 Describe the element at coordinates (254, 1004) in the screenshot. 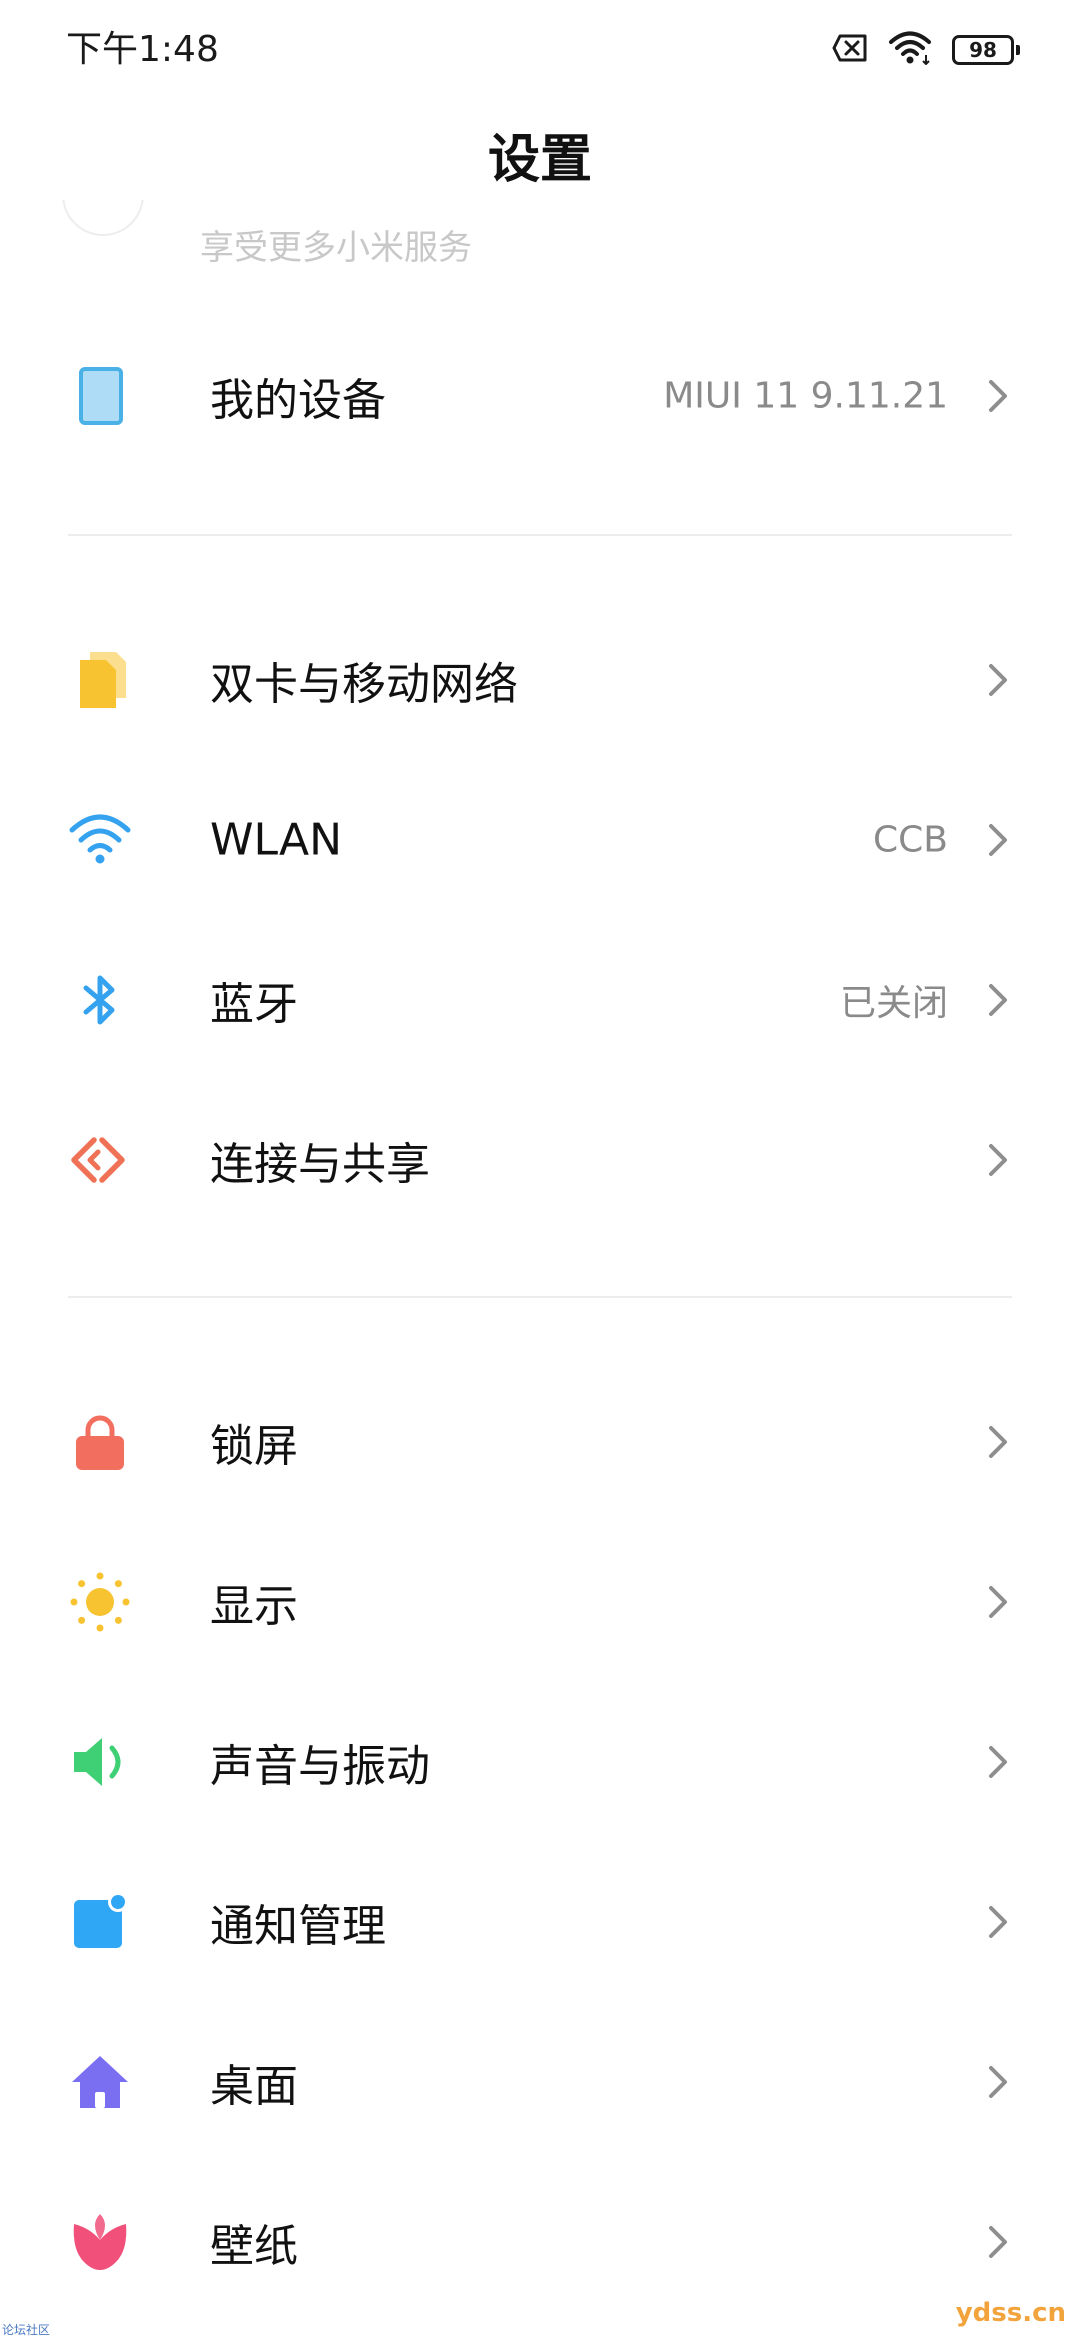

I see `settings-item-label: 蓝牙` at that location.